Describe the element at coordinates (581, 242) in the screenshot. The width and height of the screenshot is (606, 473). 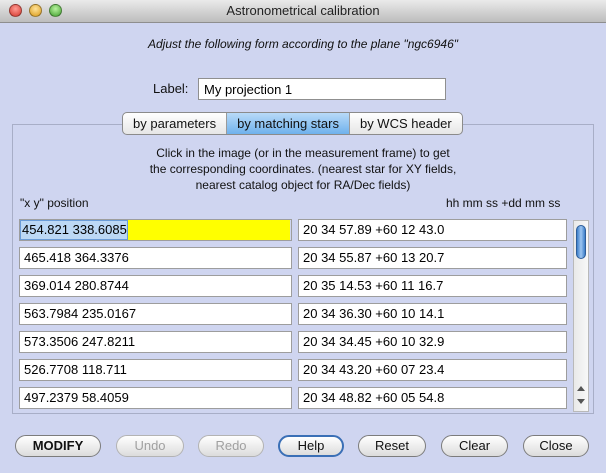
I see `scrollbar-thumb` at that location.